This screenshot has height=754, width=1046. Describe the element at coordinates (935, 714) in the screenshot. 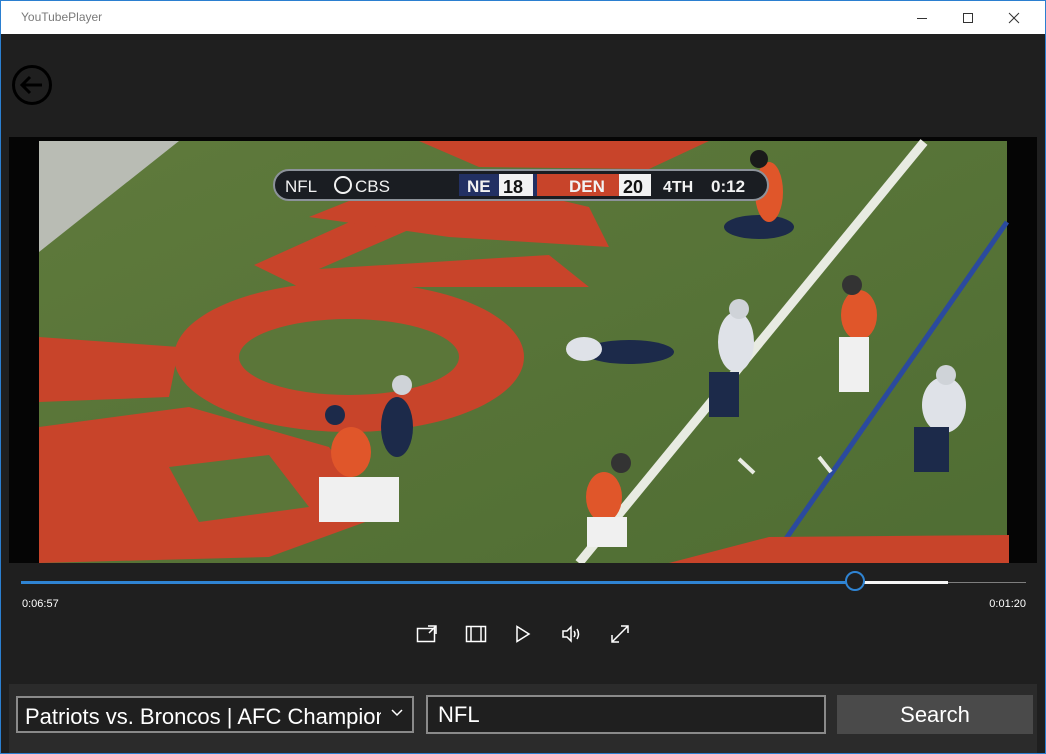

I see `search-button: Search` at that location.